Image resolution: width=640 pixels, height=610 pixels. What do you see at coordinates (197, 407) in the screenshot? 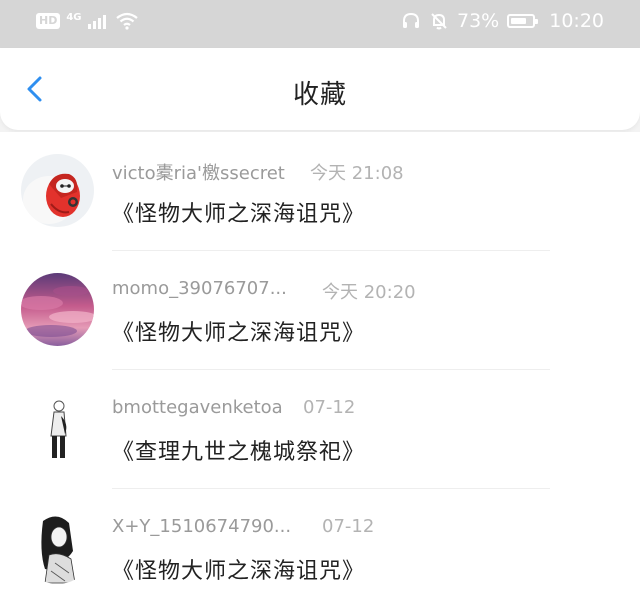
I see `item-username: bmottegavenketoa` at bounding box center [197, 407].